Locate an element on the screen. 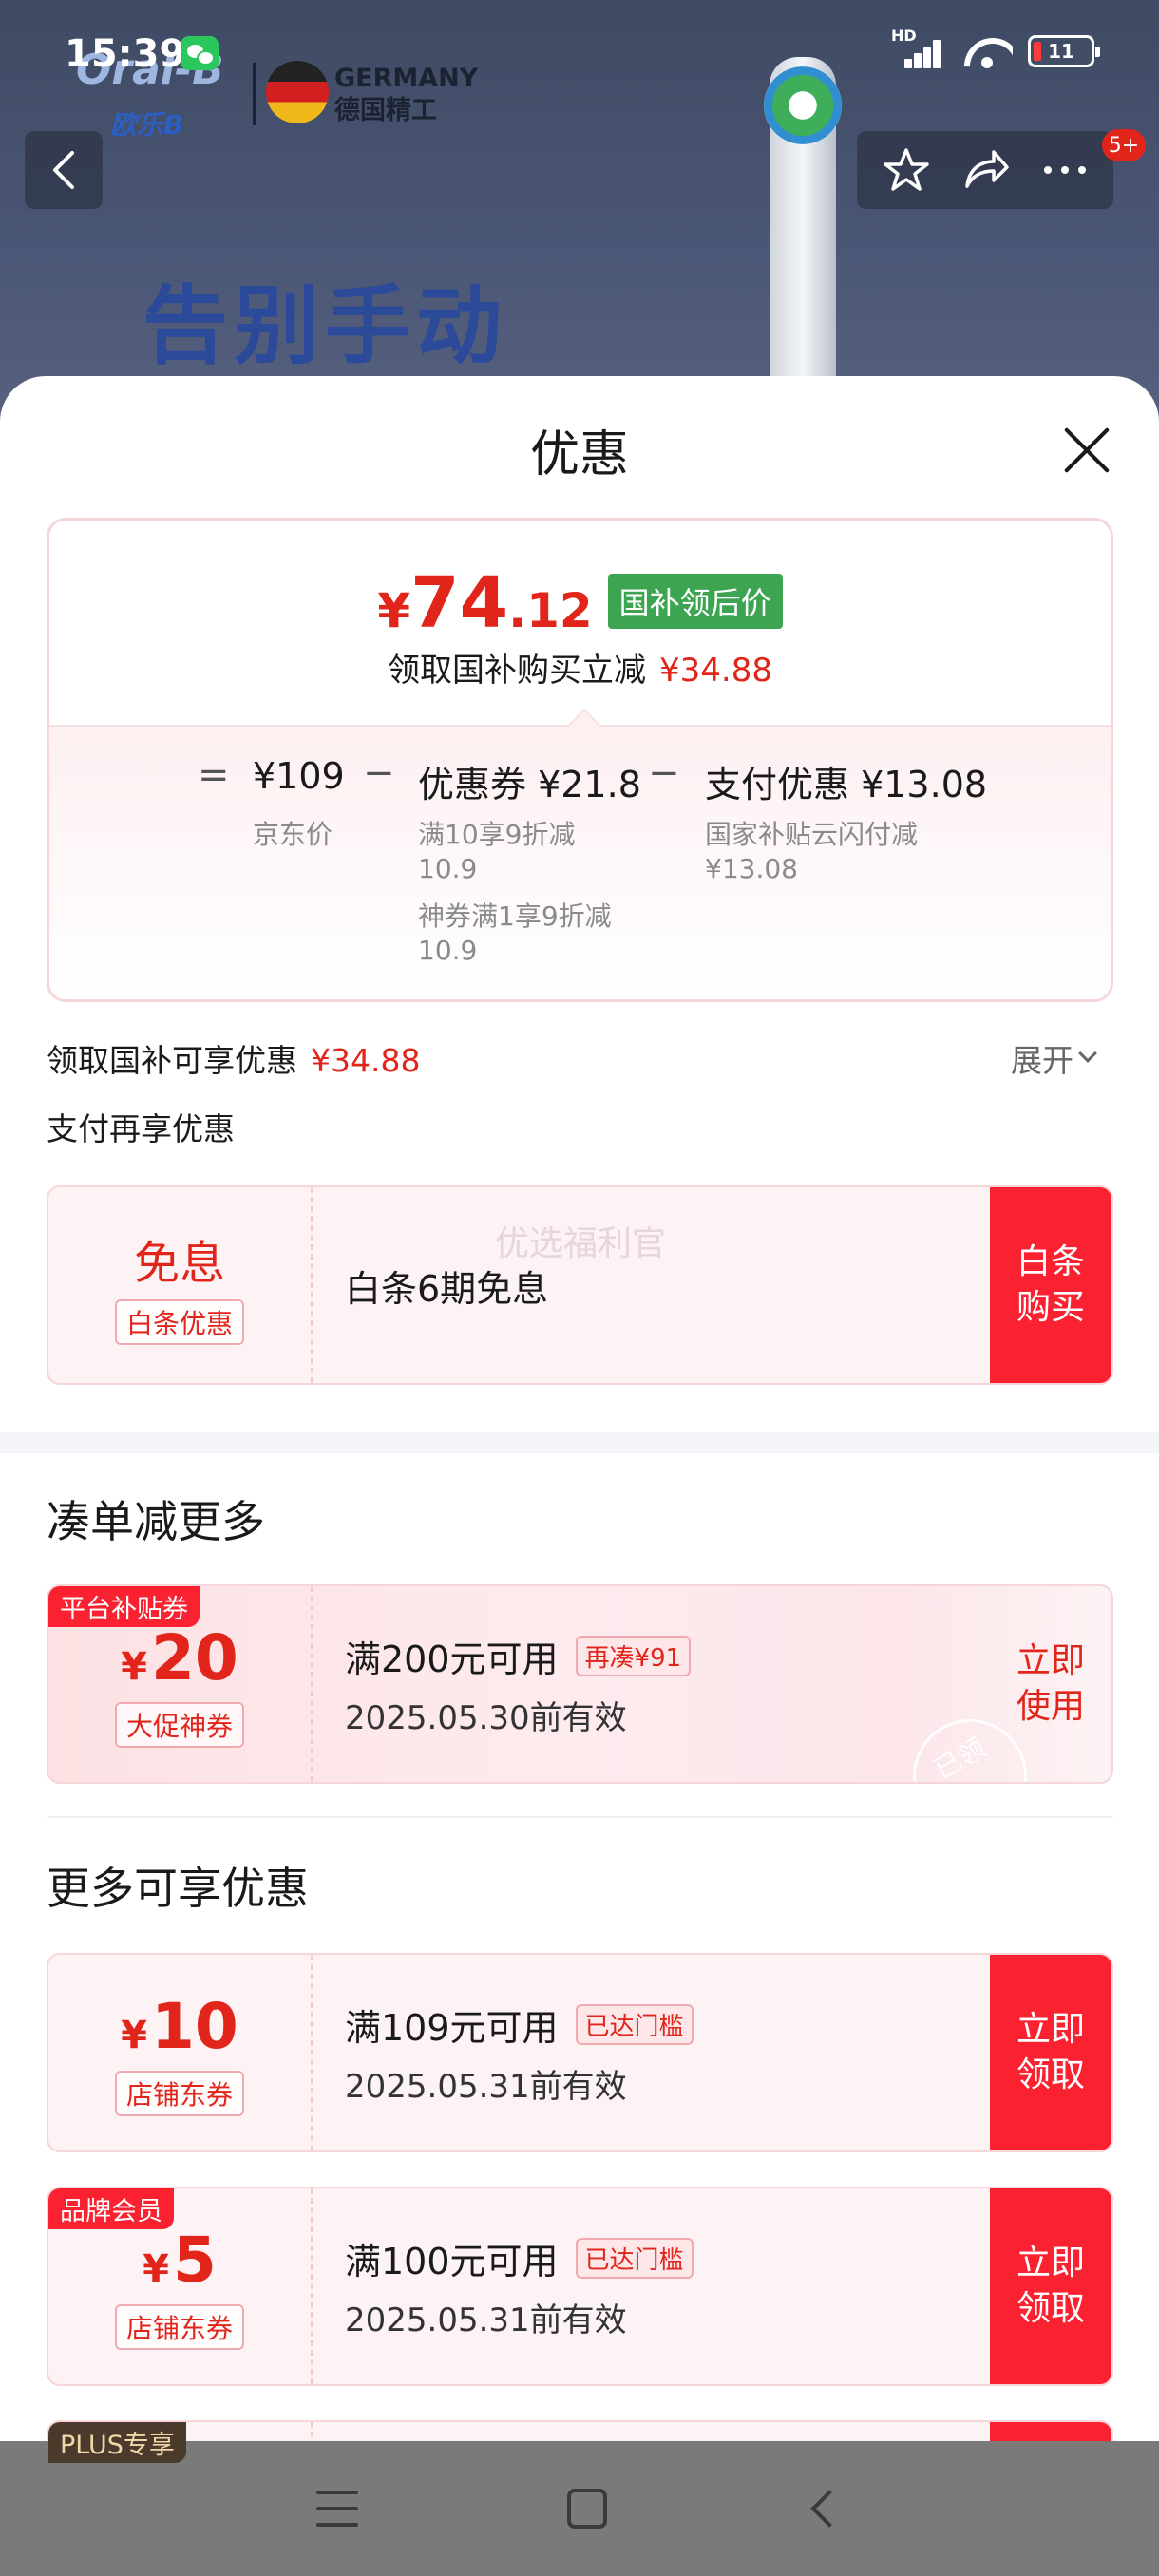 The image size is (1159, 2576). member-corner-tag: 品牌会员 is located at coordinates (111, 2208).